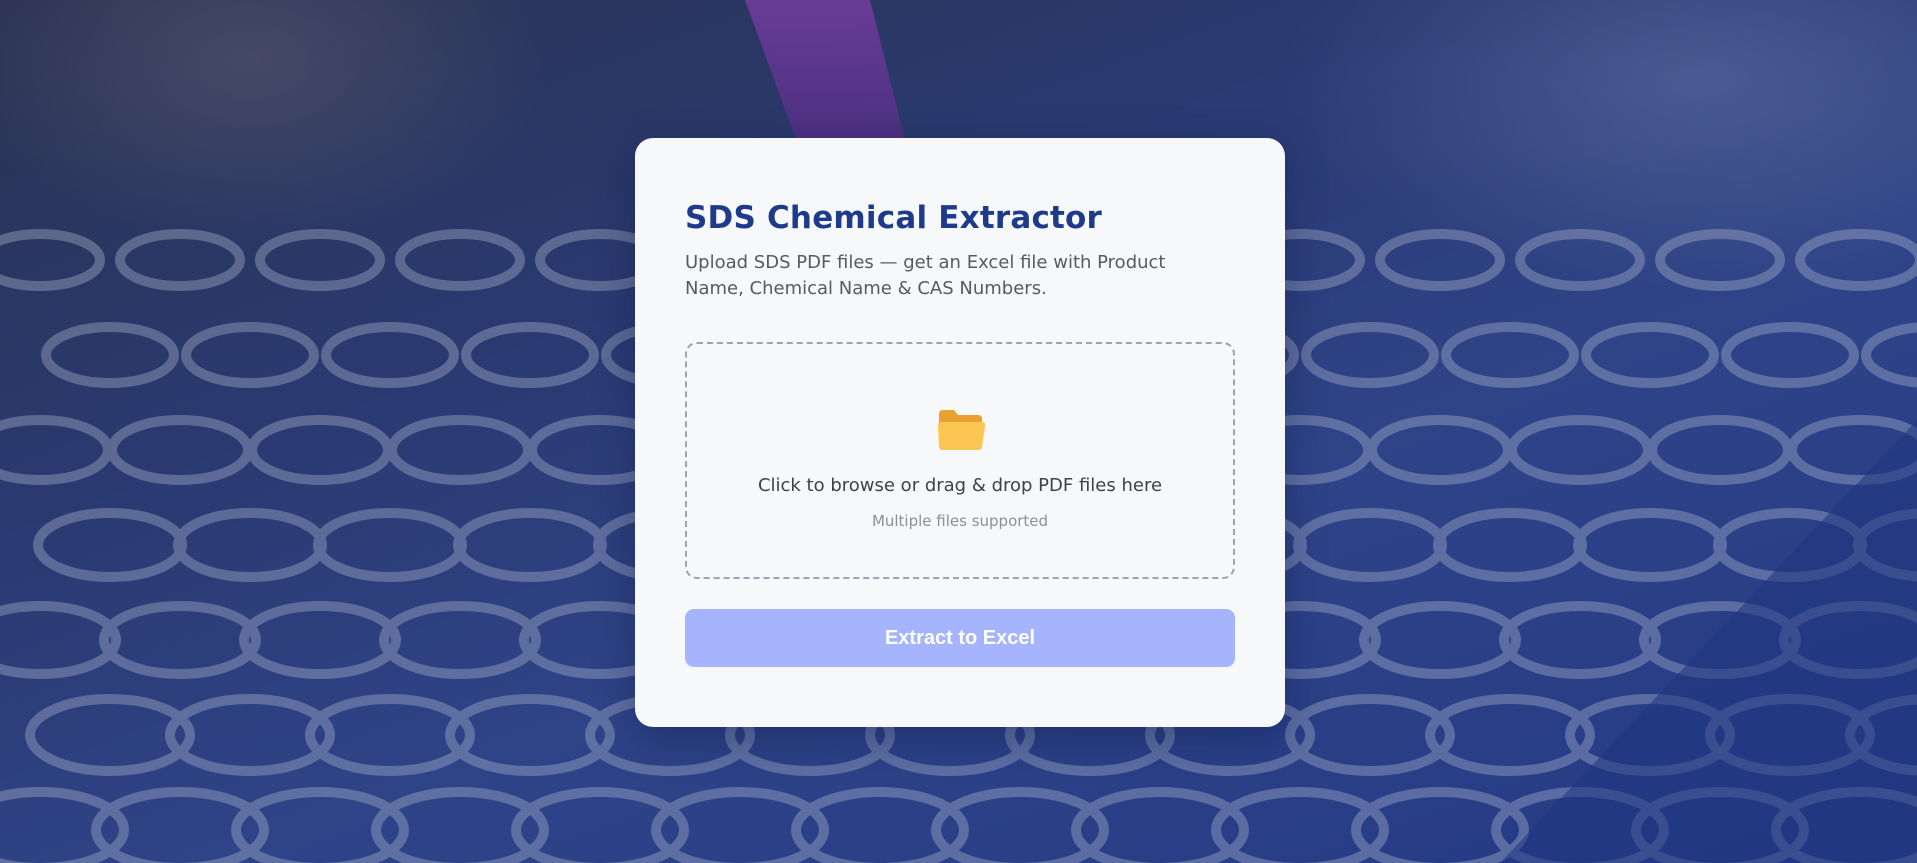 The width and height of the screenshot is (1917, 863). What do you see at coordinates (960, 521) in the screenshot?
I see `dropzone-hint: Multiple files supported` at bounding box center [960, 521].